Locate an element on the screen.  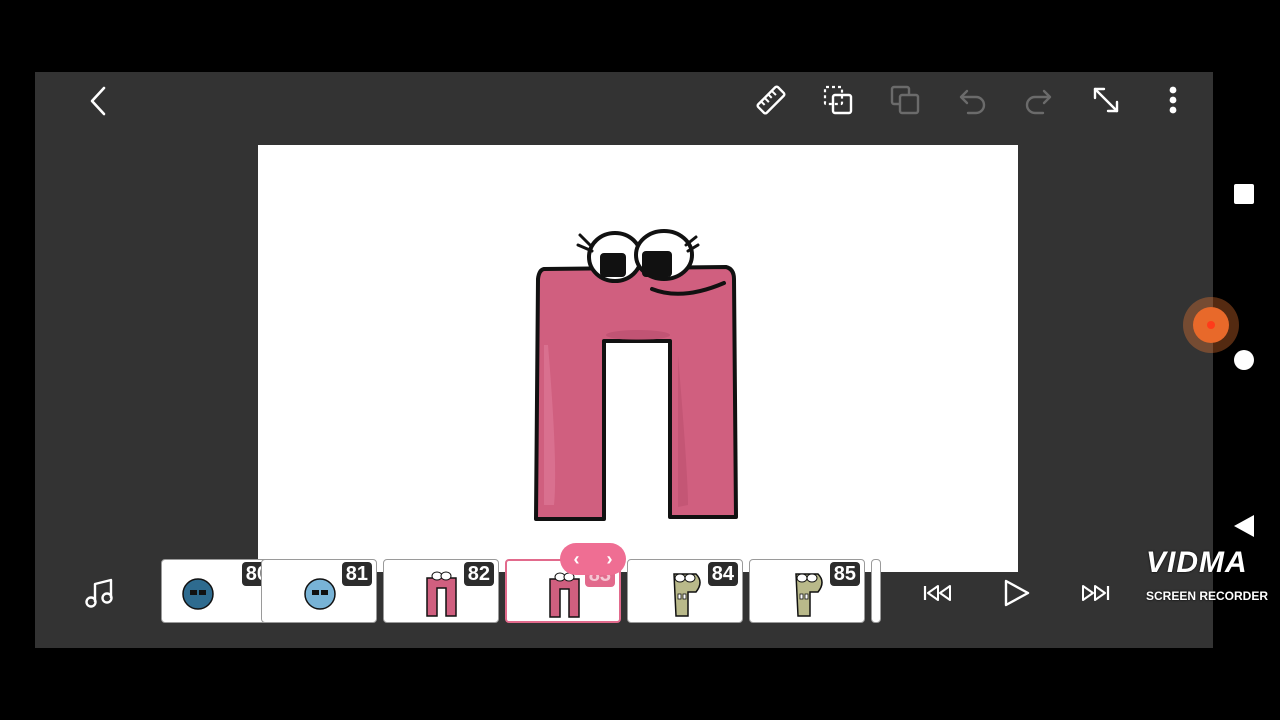
play-button is located at coordinates (1016, 593).